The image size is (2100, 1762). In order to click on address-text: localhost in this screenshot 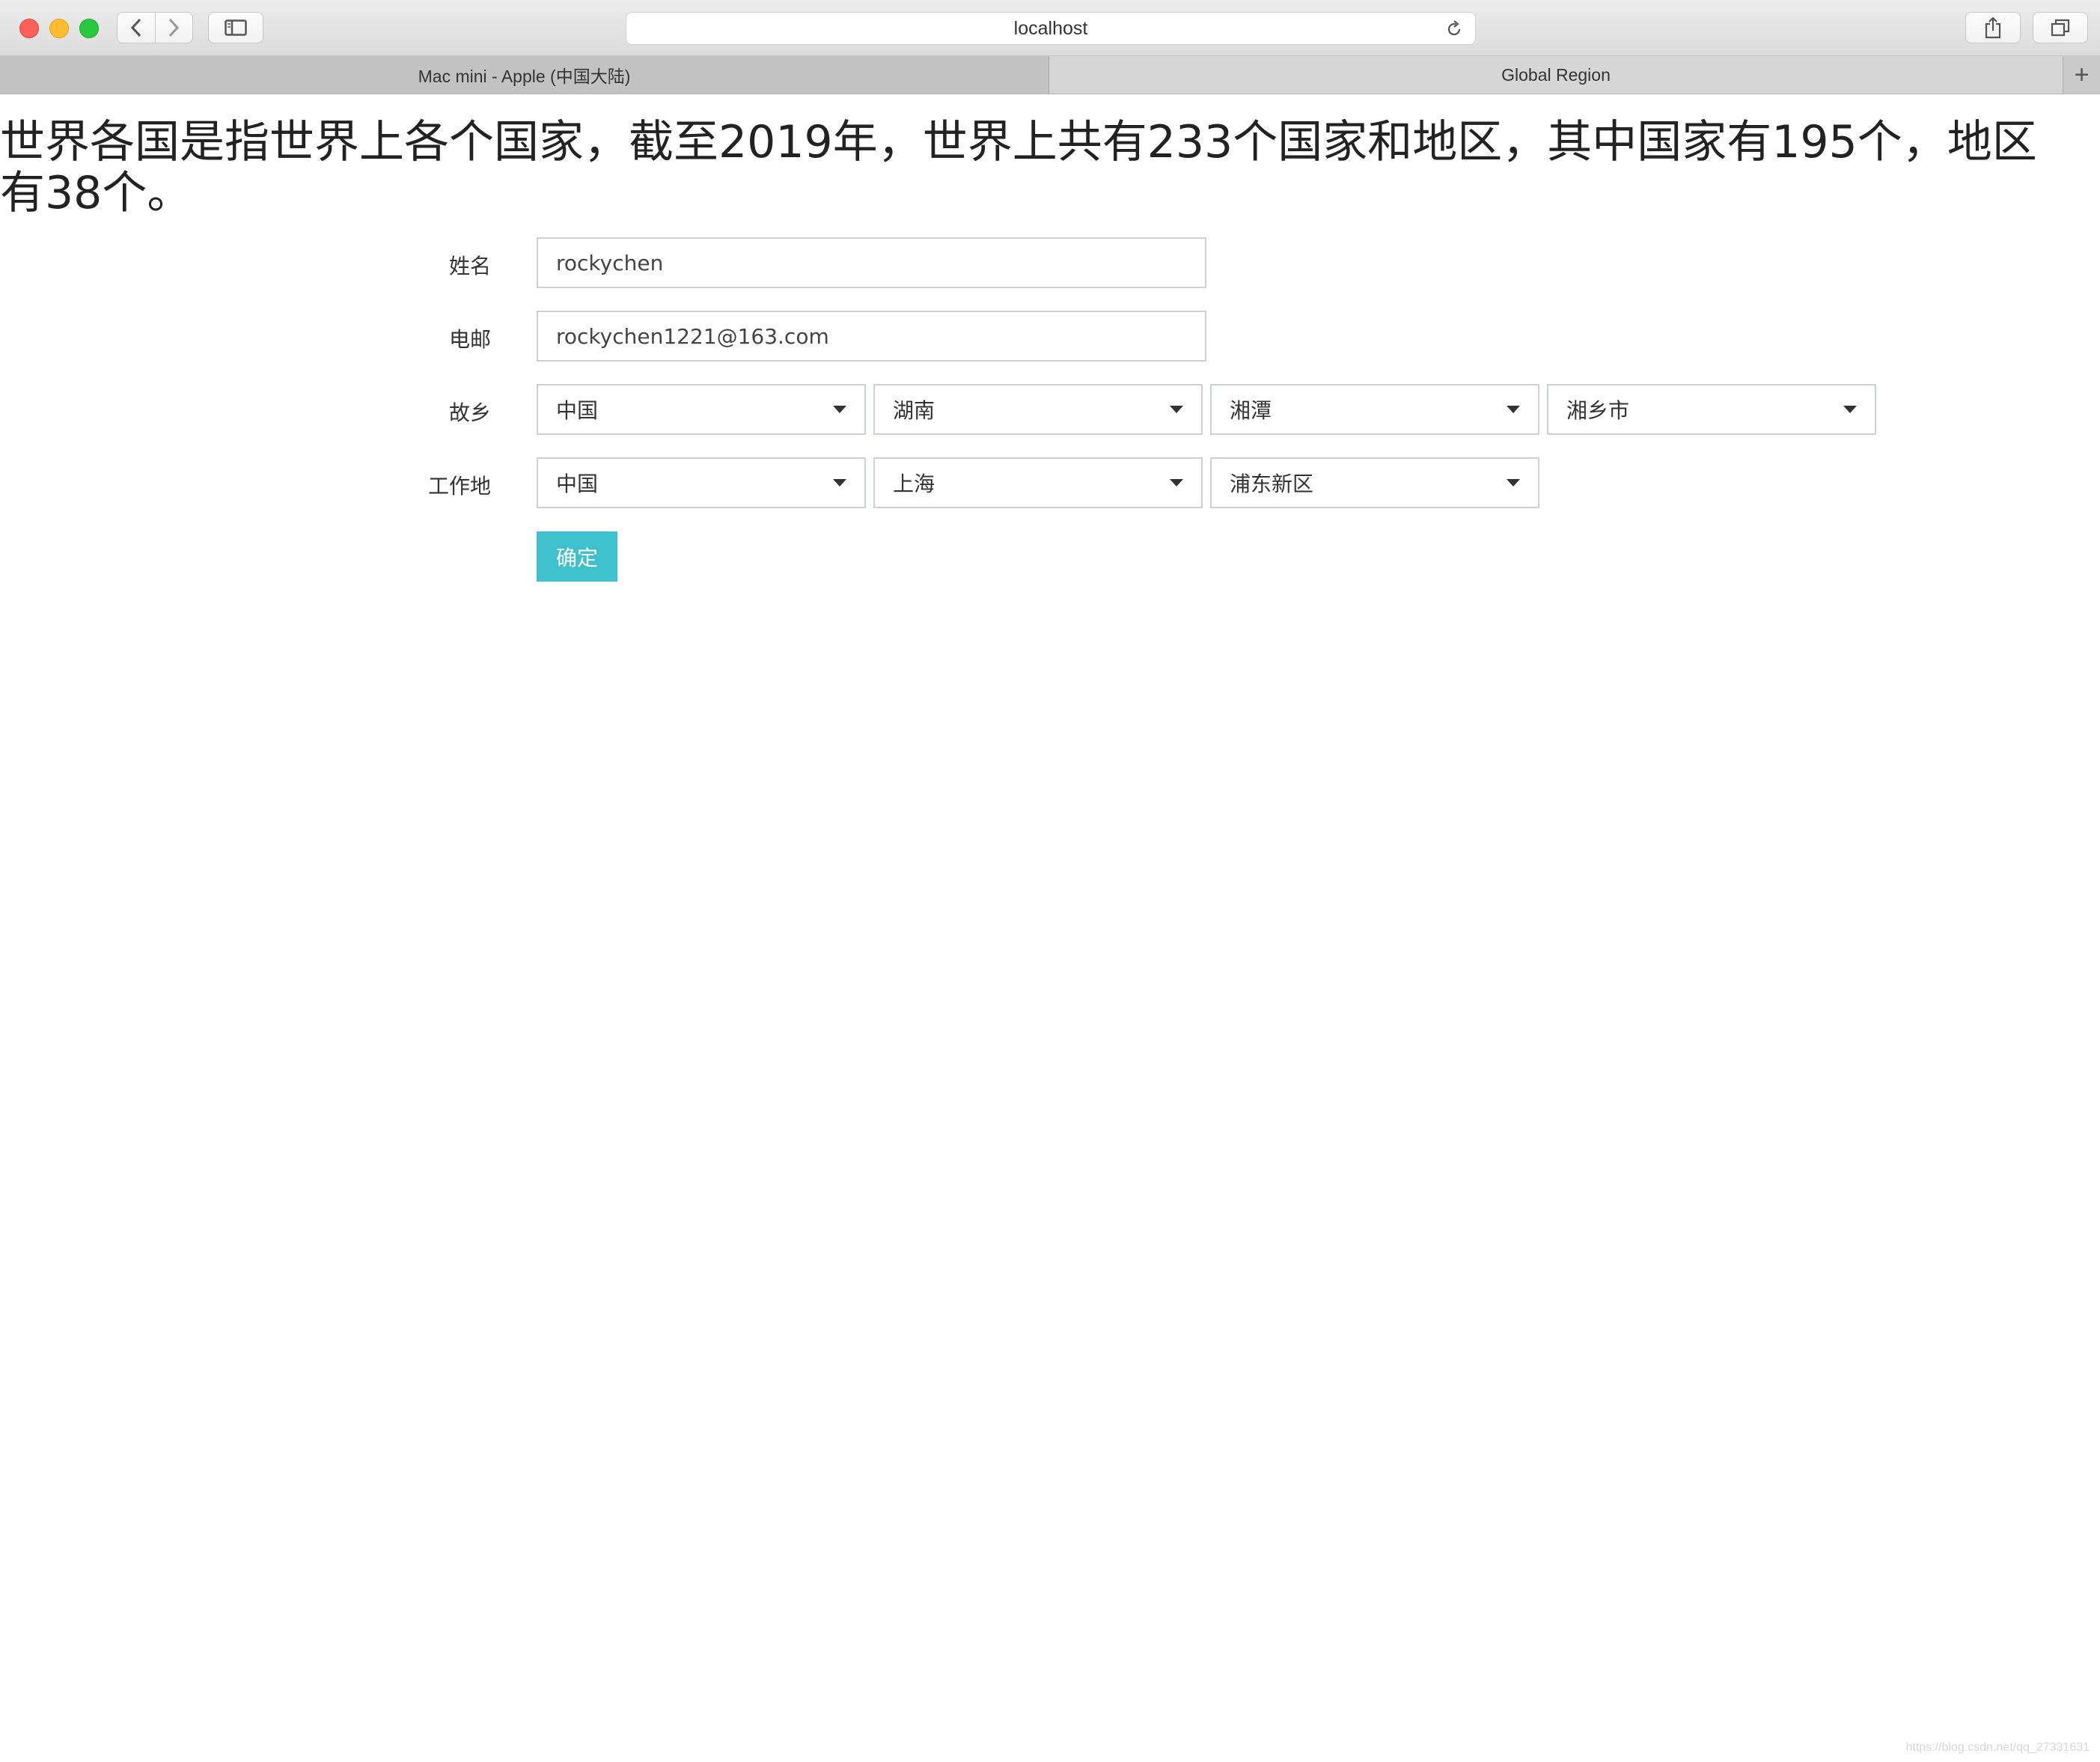, I will do `click(1050, 28)`.